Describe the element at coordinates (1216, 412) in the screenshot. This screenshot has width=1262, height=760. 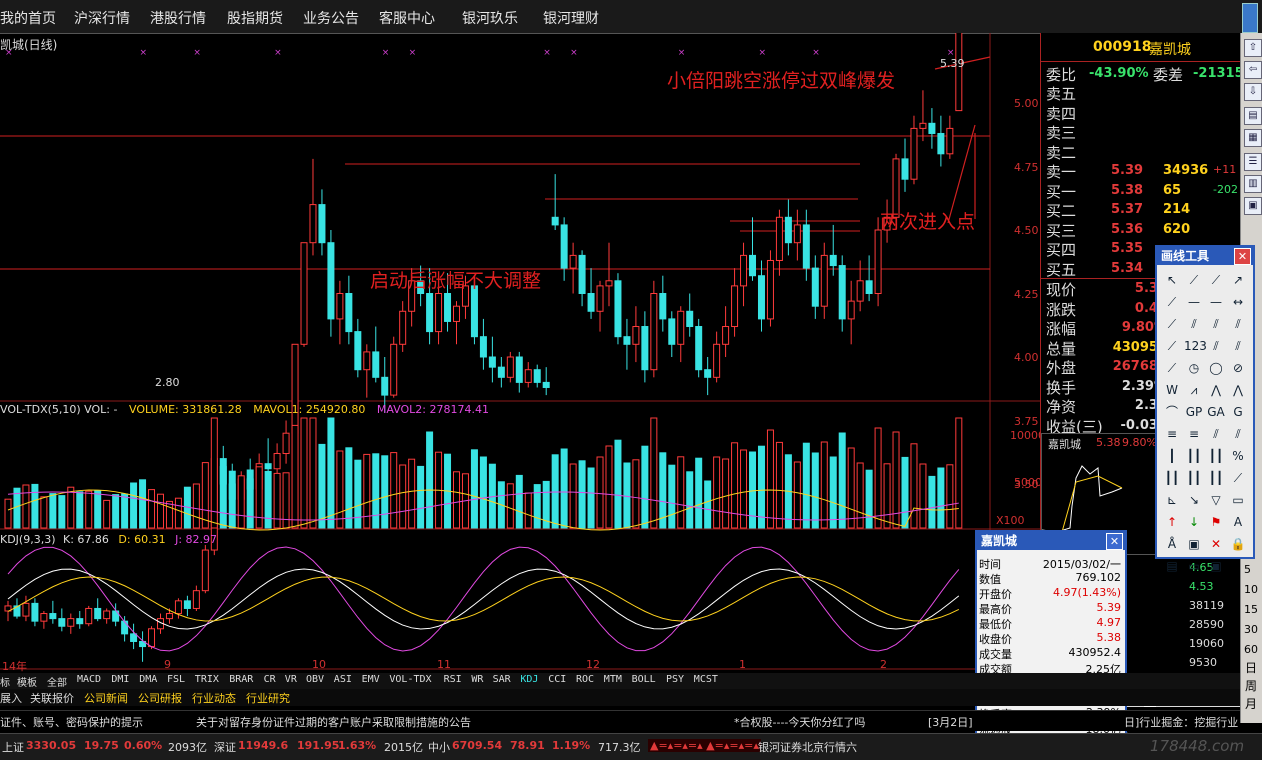
I see `ga-icon: GA` at that location.